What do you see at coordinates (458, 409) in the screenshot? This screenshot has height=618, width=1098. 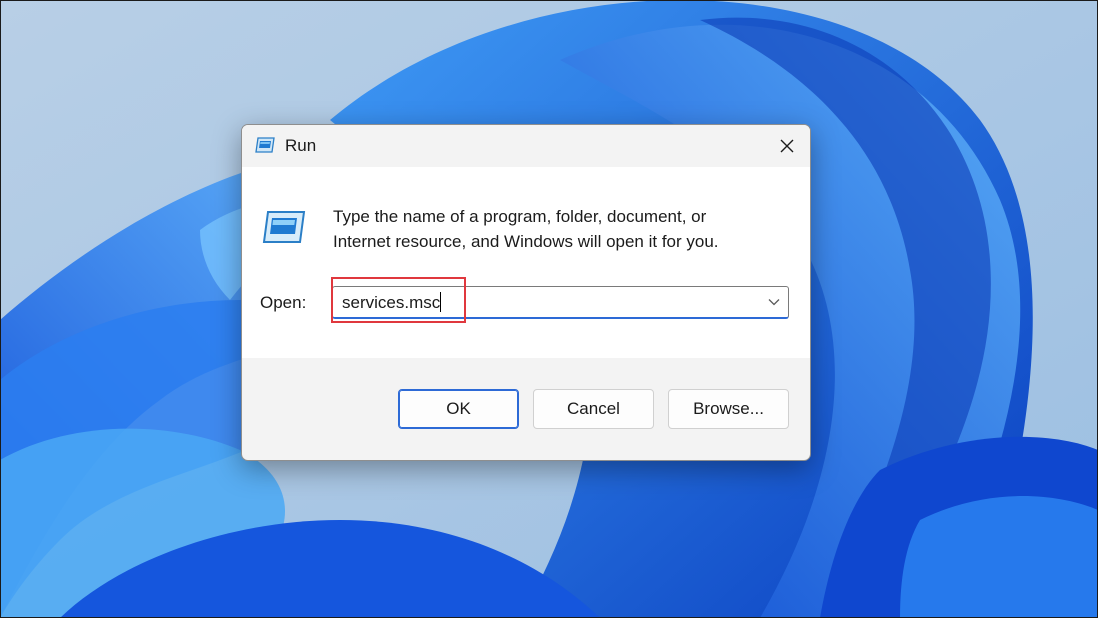 I see `ok-button: OK` at bounding box center [458, 409].